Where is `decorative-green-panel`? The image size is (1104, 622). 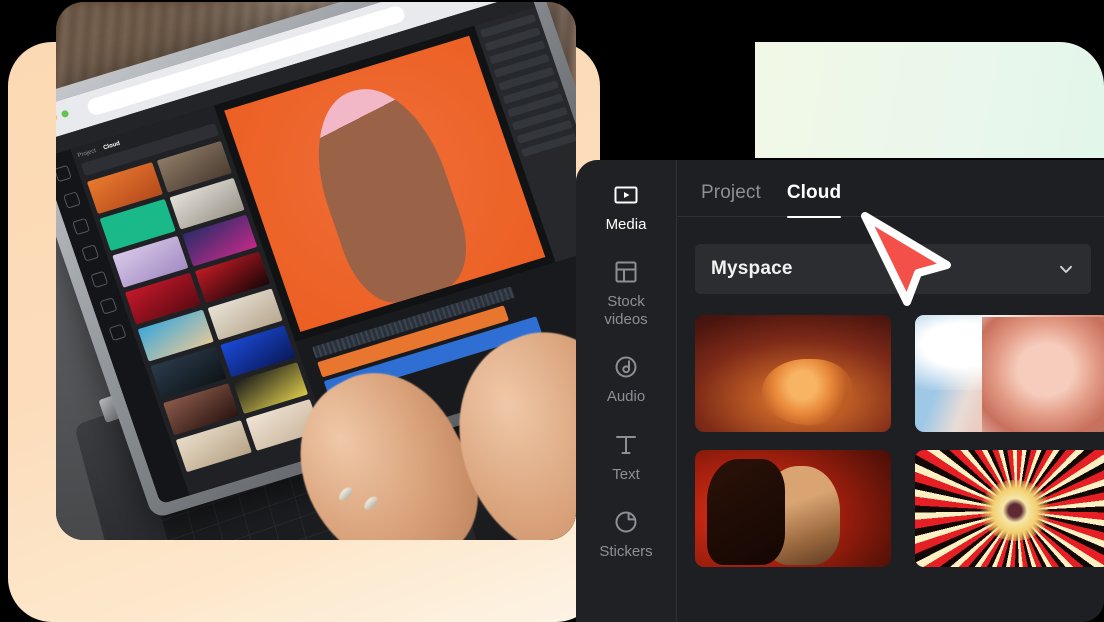
decorative-green-panel is located at coordinates (929, 100).